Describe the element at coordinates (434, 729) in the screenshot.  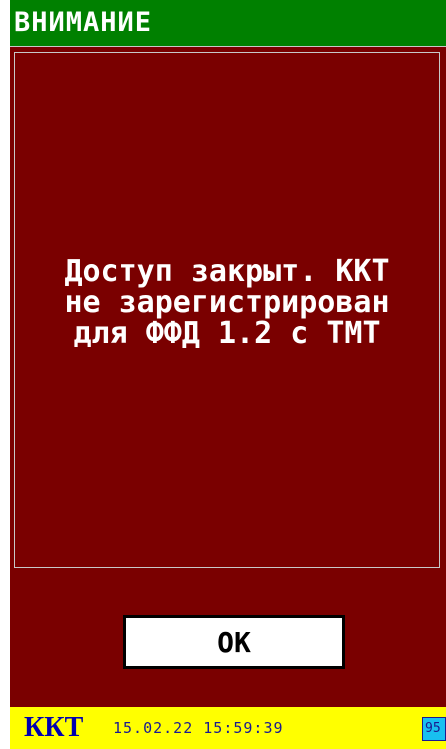
I see `status-badge: 95` at that location.